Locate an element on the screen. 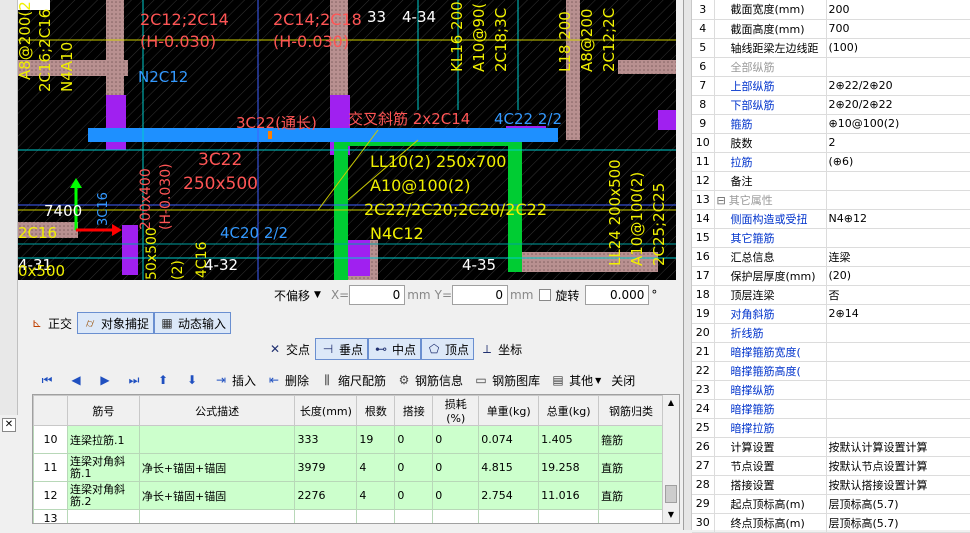  property-row: 4 截面高度(mm) 700 is located at coordinates (831, 29).